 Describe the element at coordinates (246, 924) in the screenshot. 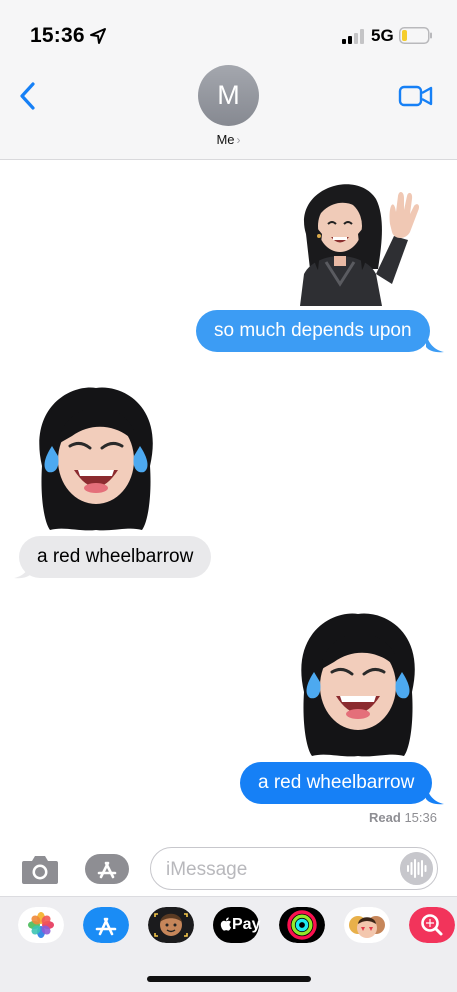

I see `apple-pay-label: Pay` at that location.